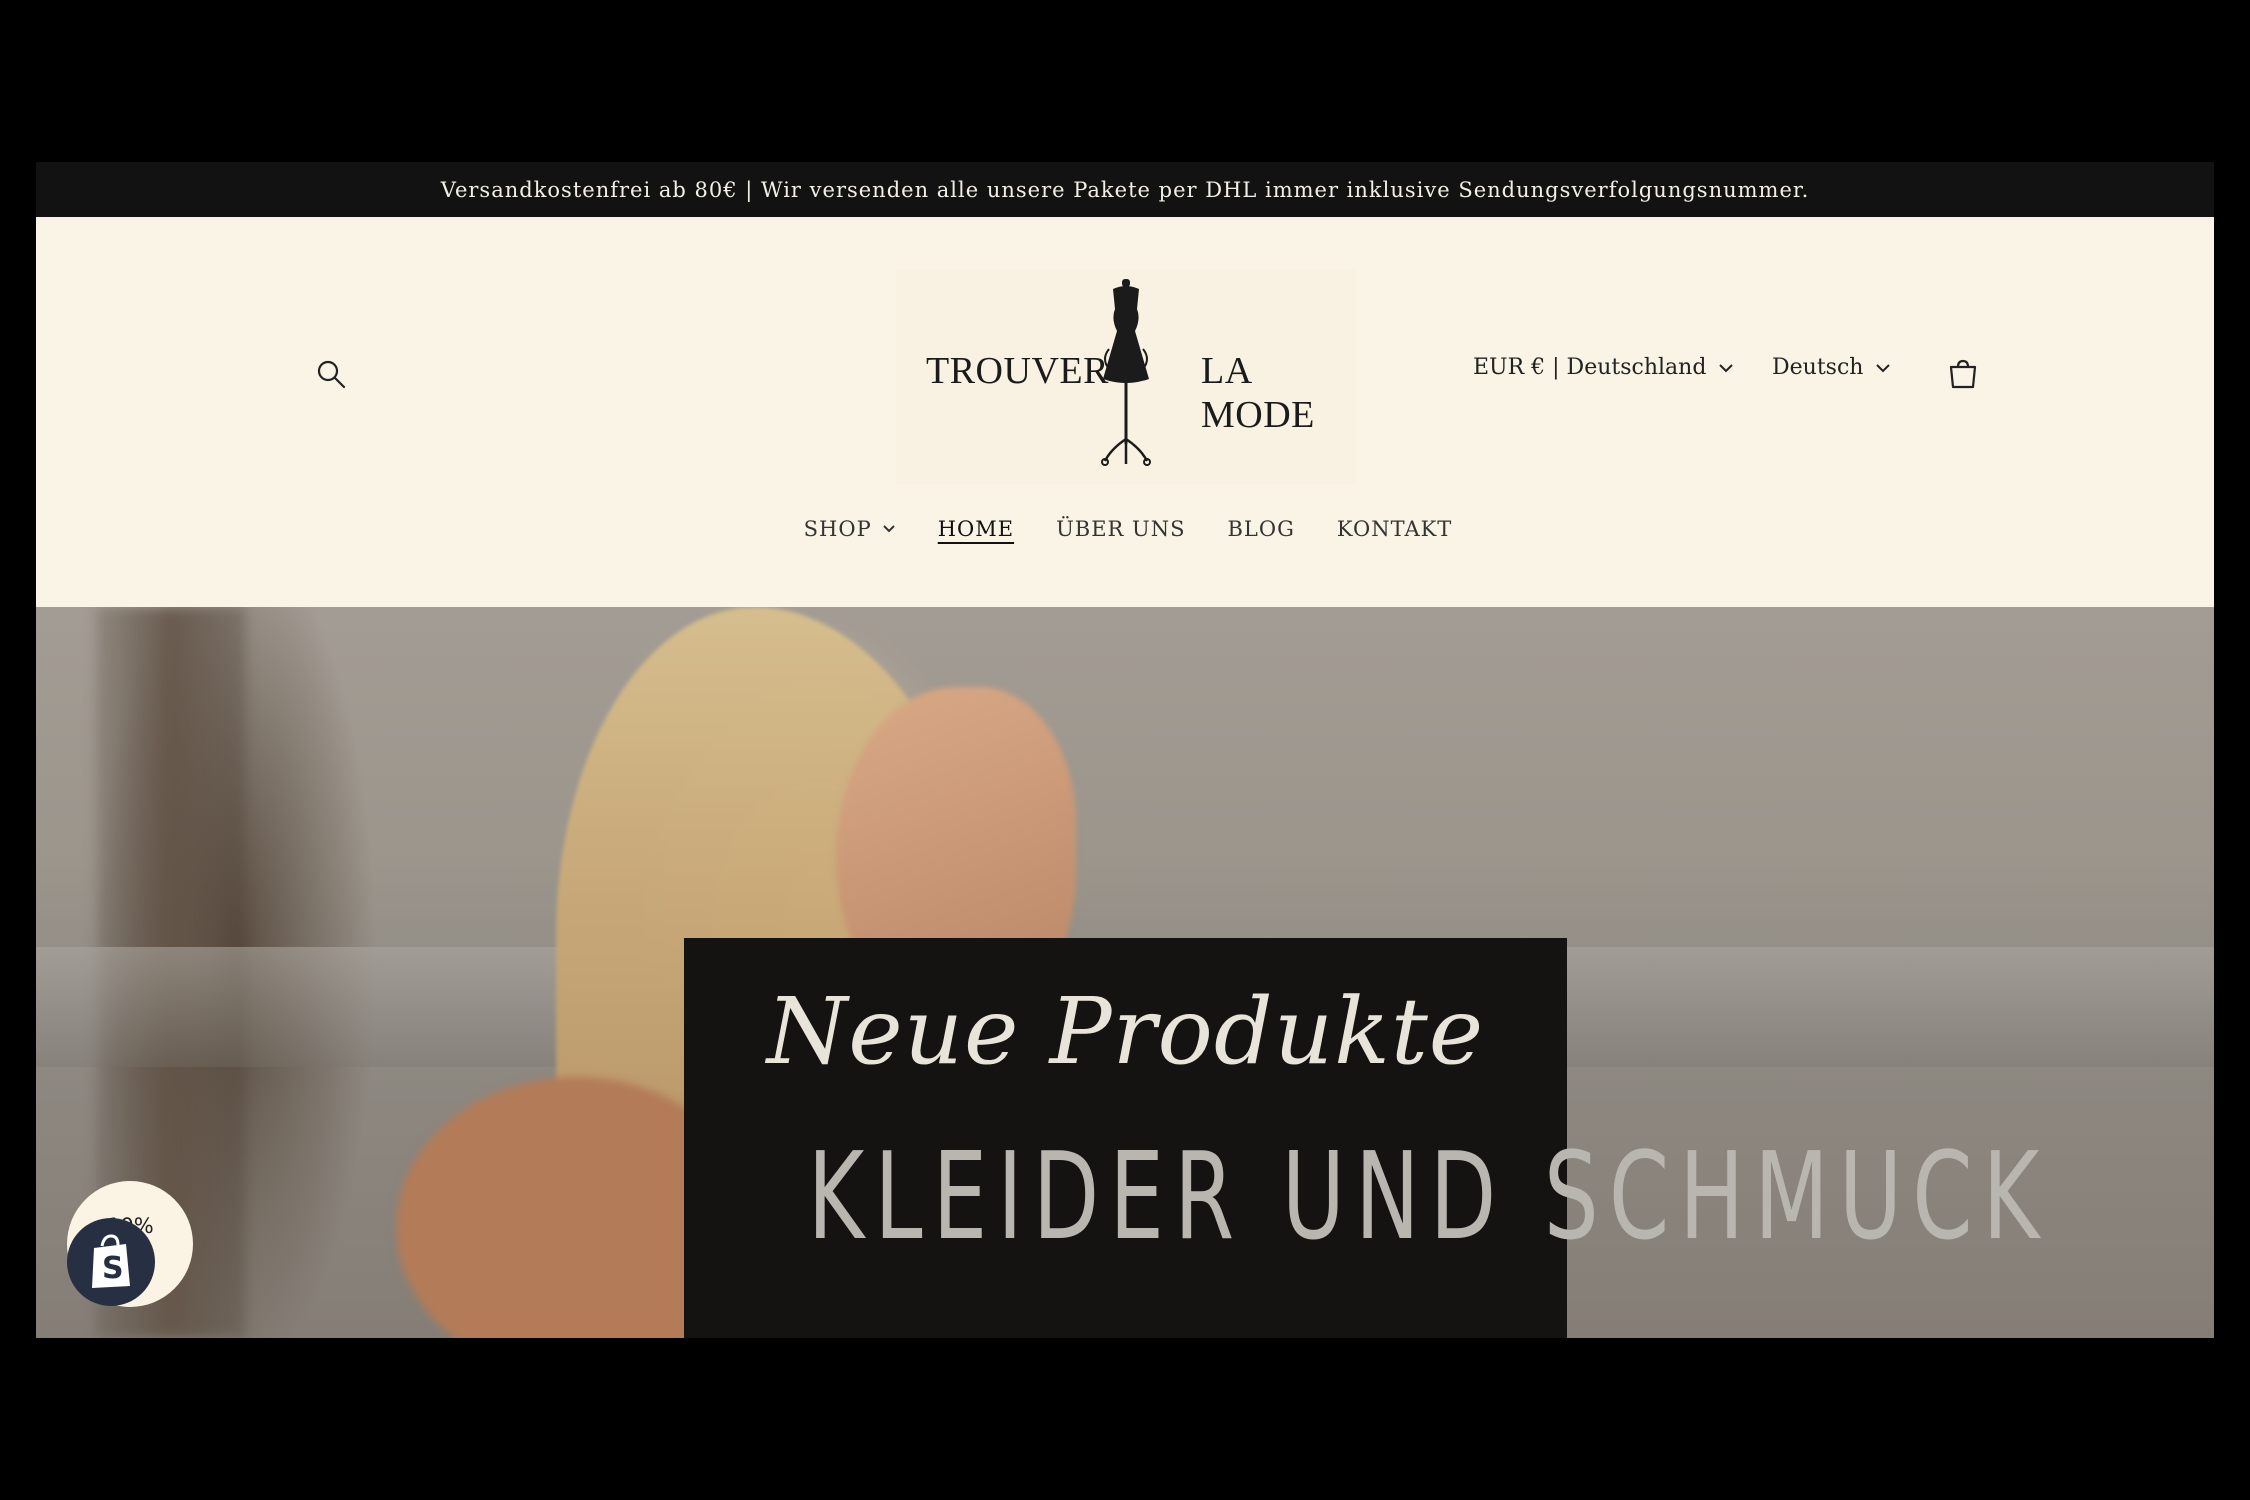  I want to click on nav-item-label: BLOG, so click(1261, 529).